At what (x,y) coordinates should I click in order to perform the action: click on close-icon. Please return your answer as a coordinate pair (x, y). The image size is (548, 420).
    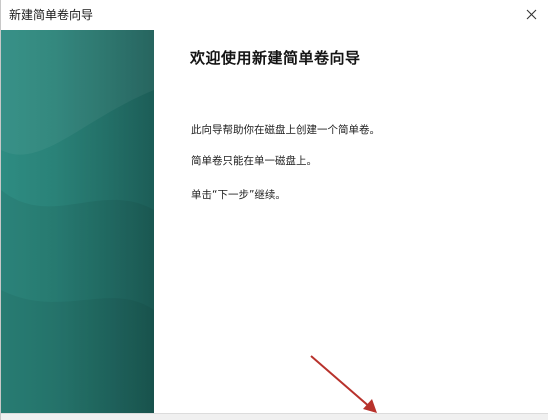
    Looking at the image, I should click on (531, 14).